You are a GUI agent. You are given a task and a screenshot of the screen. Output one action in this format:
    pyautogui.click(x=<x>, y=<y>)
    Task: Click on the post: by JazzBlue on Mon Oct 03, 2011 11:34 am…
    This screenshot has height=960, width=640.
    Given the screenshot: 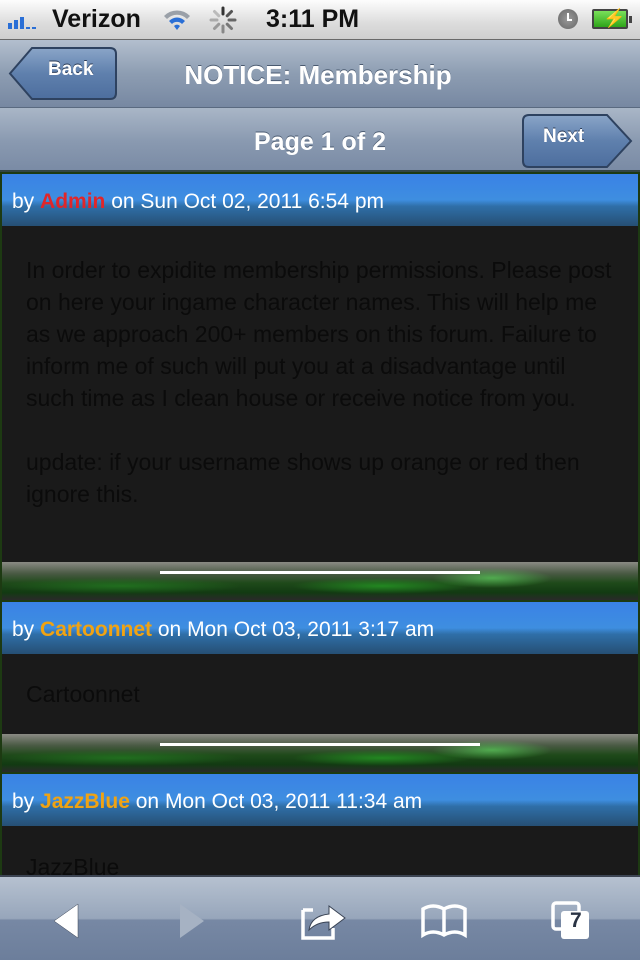 What is the action you would take?
    pyautogui.click(x=320, y=823)
    